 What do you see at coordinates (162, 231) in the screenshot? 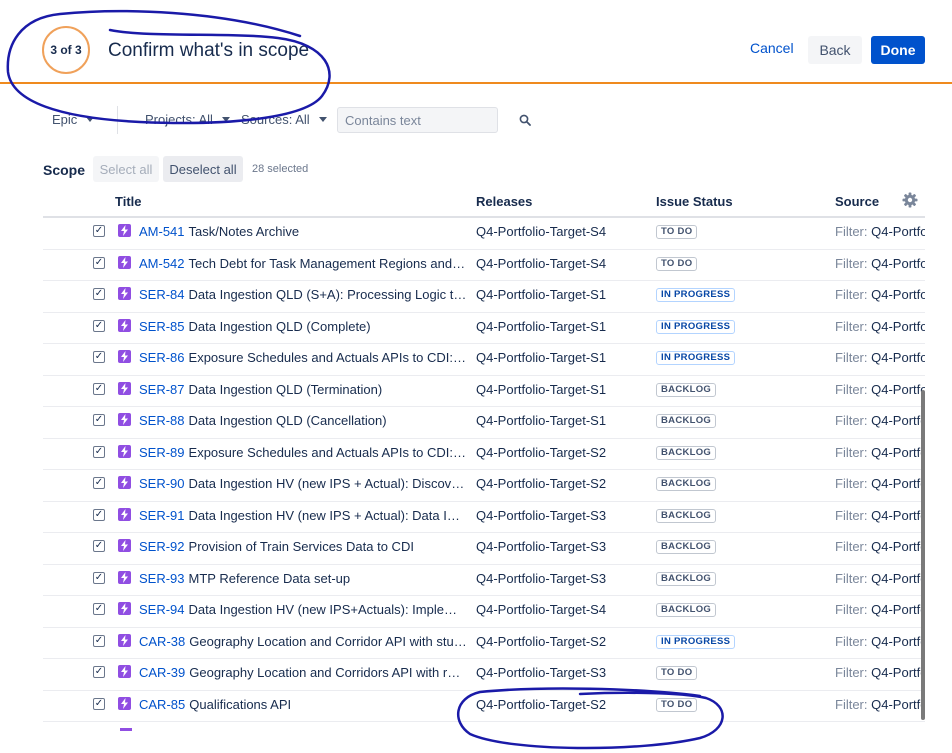
I see `issue-key-link: AM-541` at bounding box center [162, 231].